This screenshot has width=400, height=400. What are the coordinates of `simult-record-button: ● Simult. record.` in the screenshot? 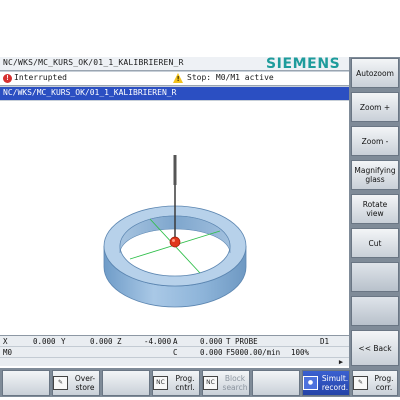 It's located at (326, 383).